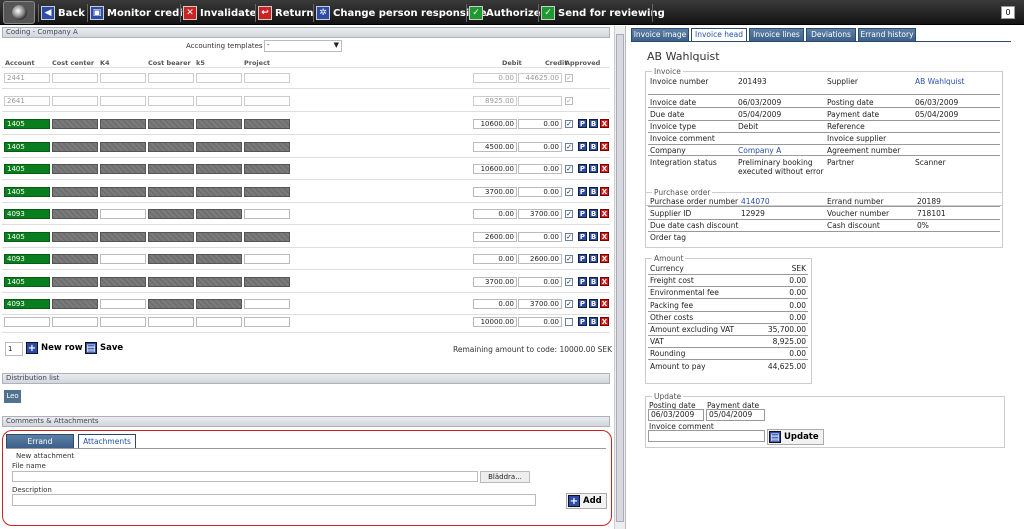 Image resolution: width=1024 pixels, height=529 pixels. Describe the element at coordinates (14, 349) in the screenshot. I see `new-row-count-input: 1` at that location.